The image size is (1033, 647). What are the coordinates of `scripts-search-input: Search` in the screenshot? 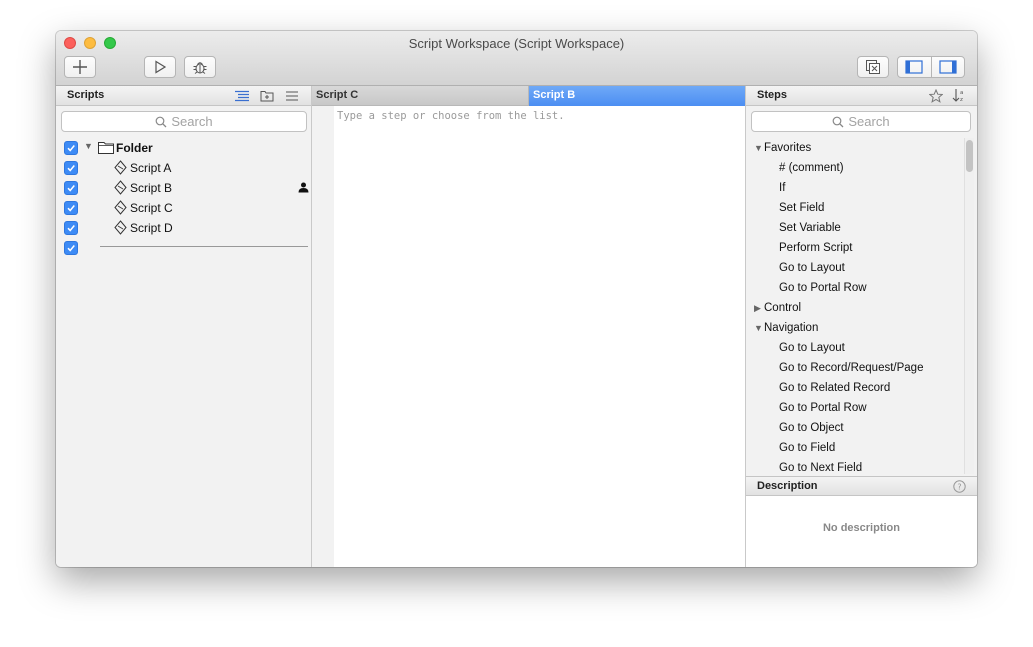 It's located at (184, 121).